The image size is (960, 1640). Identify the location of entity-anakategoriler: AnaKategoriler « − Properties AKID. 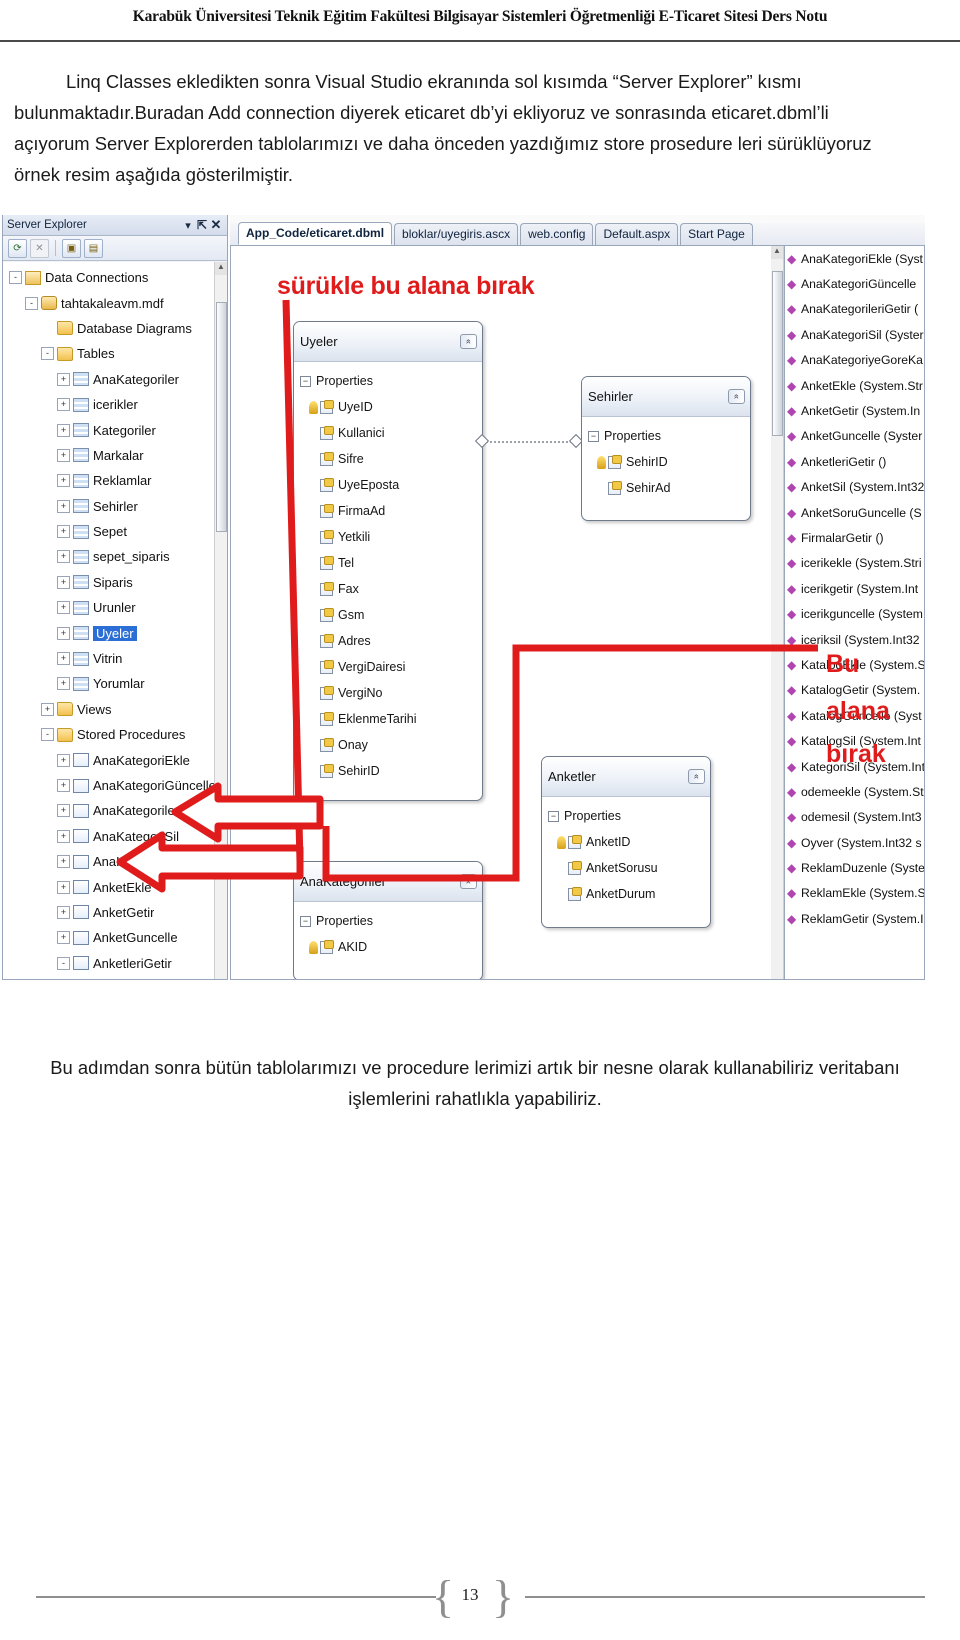
(388, 920).